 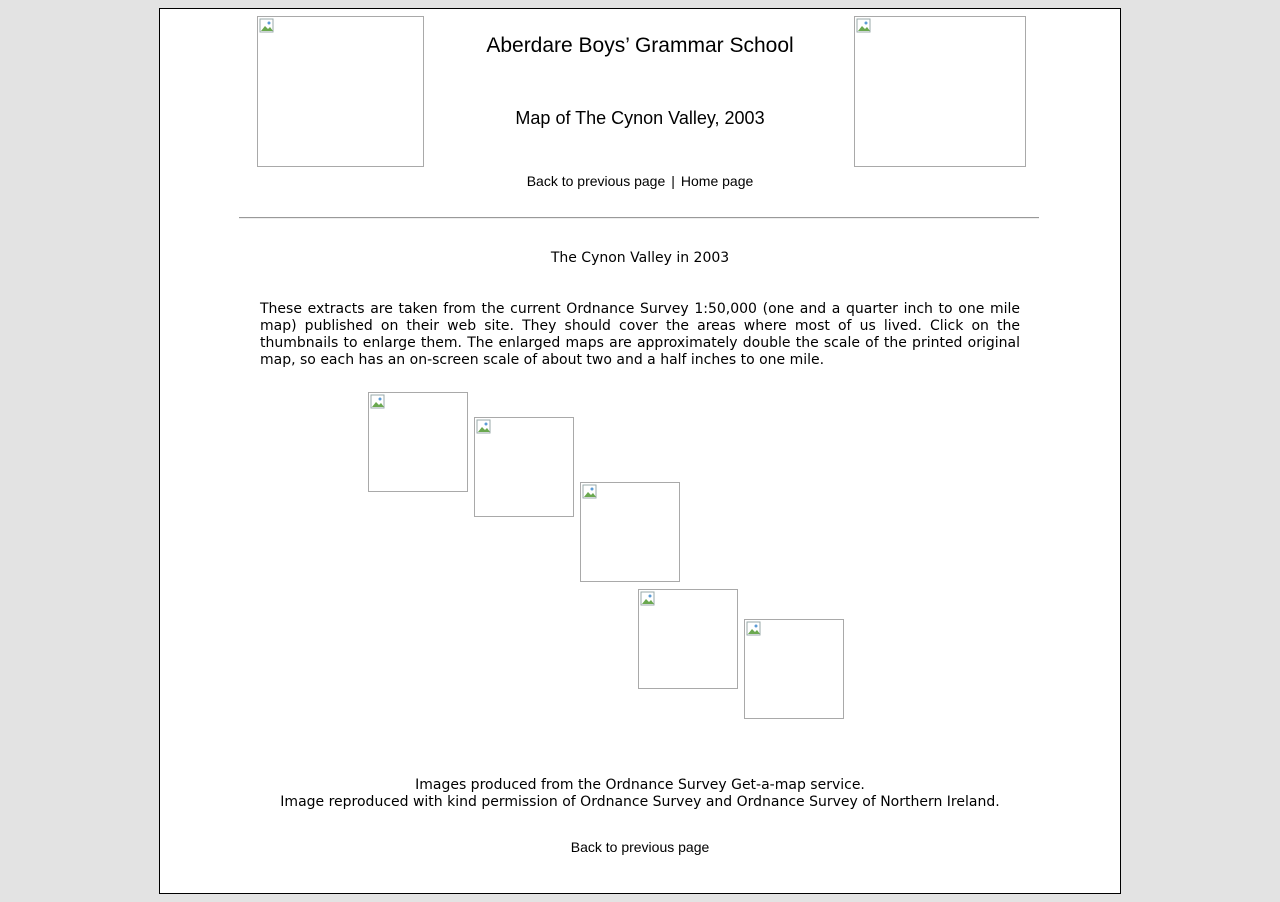 What do you see at coordinates (640, 45) in the screenshot?
I see `page-title: Aberdare Boys’ Grammar School` at bounding box center [640, 45].